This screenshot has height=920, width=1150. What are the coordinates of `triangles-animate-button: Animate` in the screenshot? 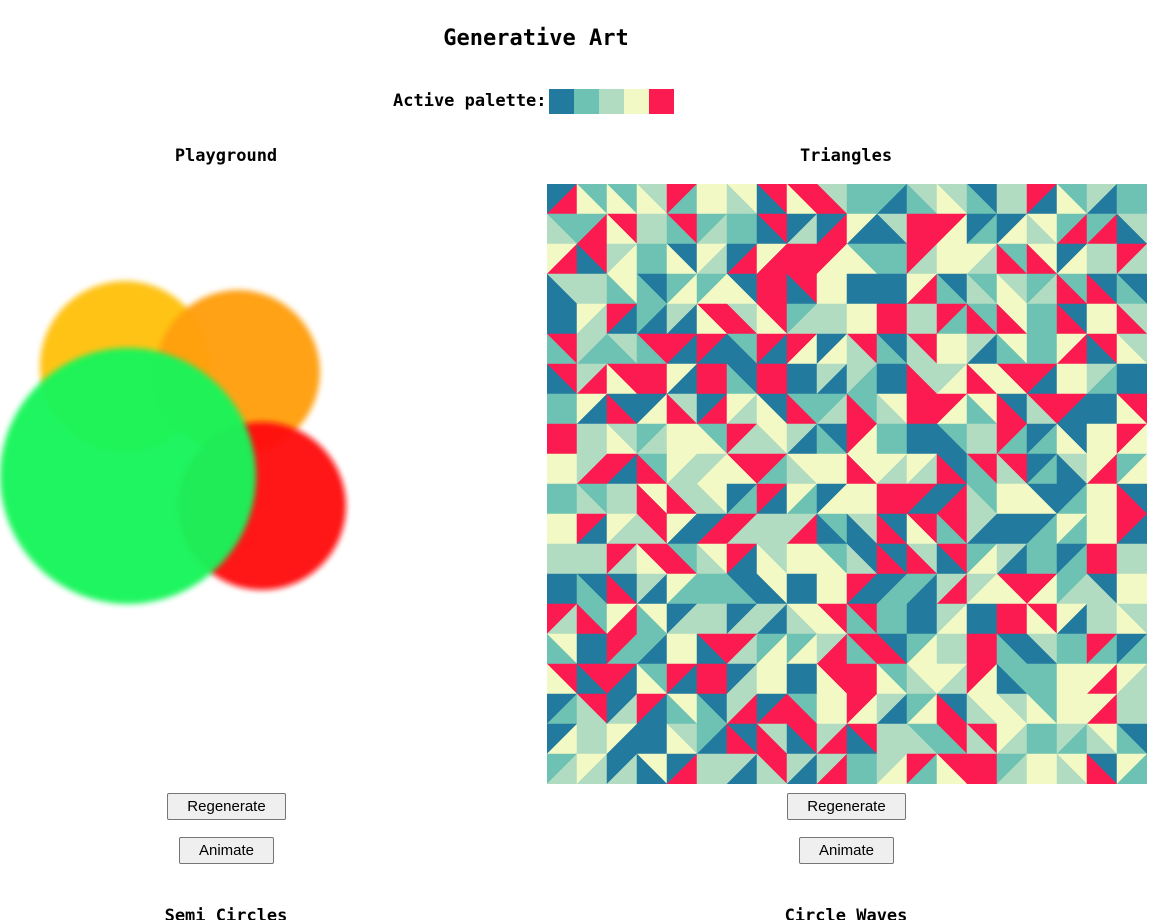 It's located at (846, 850).